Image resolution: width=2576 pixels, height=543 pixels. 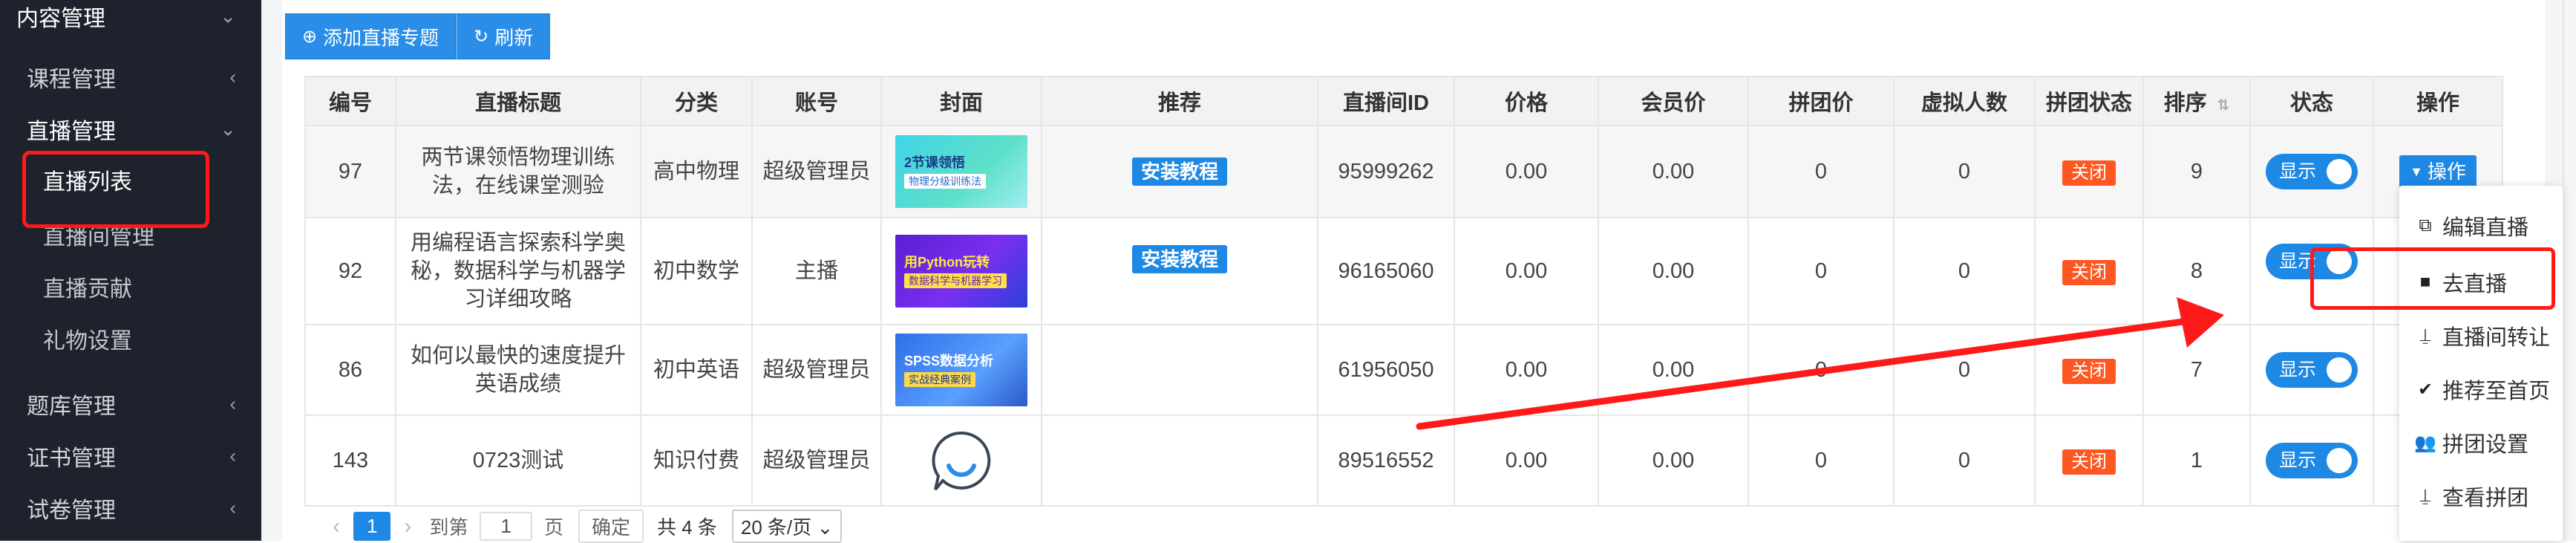 I want to click on cover-text: SPSS数据分析, so click(x=949, y=361).